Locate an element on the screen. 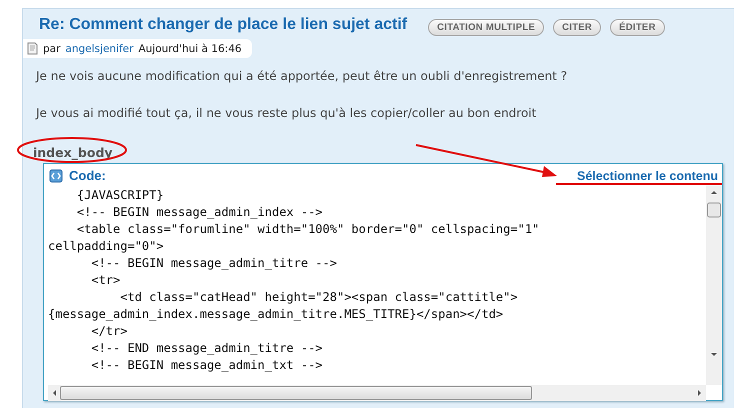  post-paragraph: Je ne vois aucune modification qui a été apportée, peut être un oubli d'enregistrement ? is located at coordinates (301, 76).